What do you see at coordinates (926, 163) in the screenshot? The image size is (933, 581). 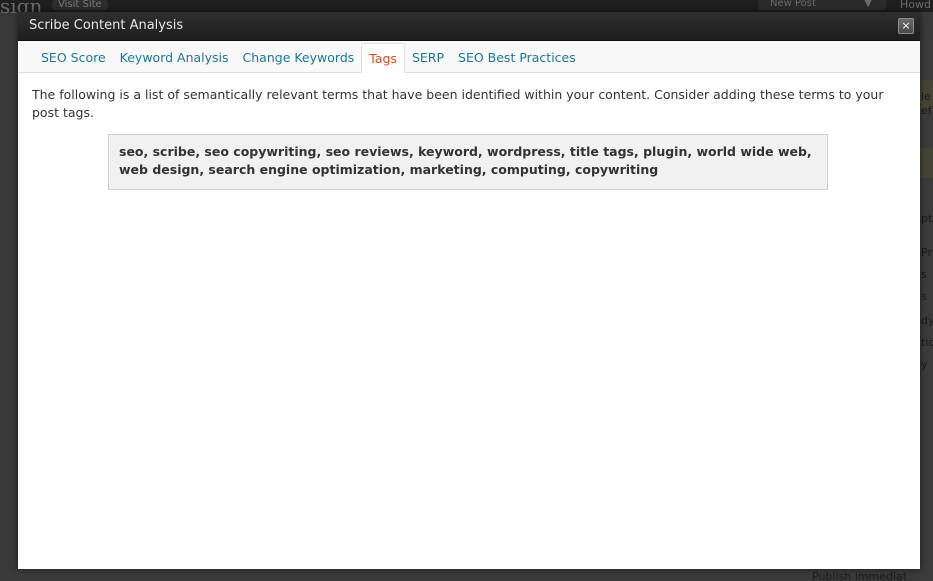 I see `background-notice-bar` at bounding box center [926, 163].